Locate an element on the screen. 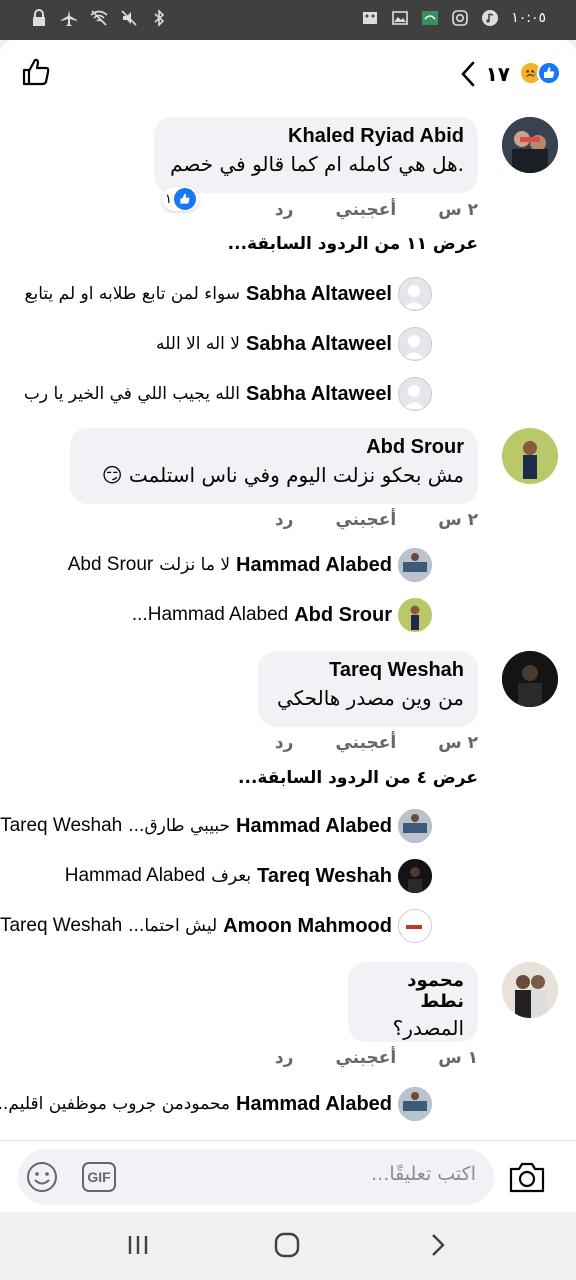 This screenshot has height=1280, width=576. system-nav-bar is located at coordinates (288, 1246).